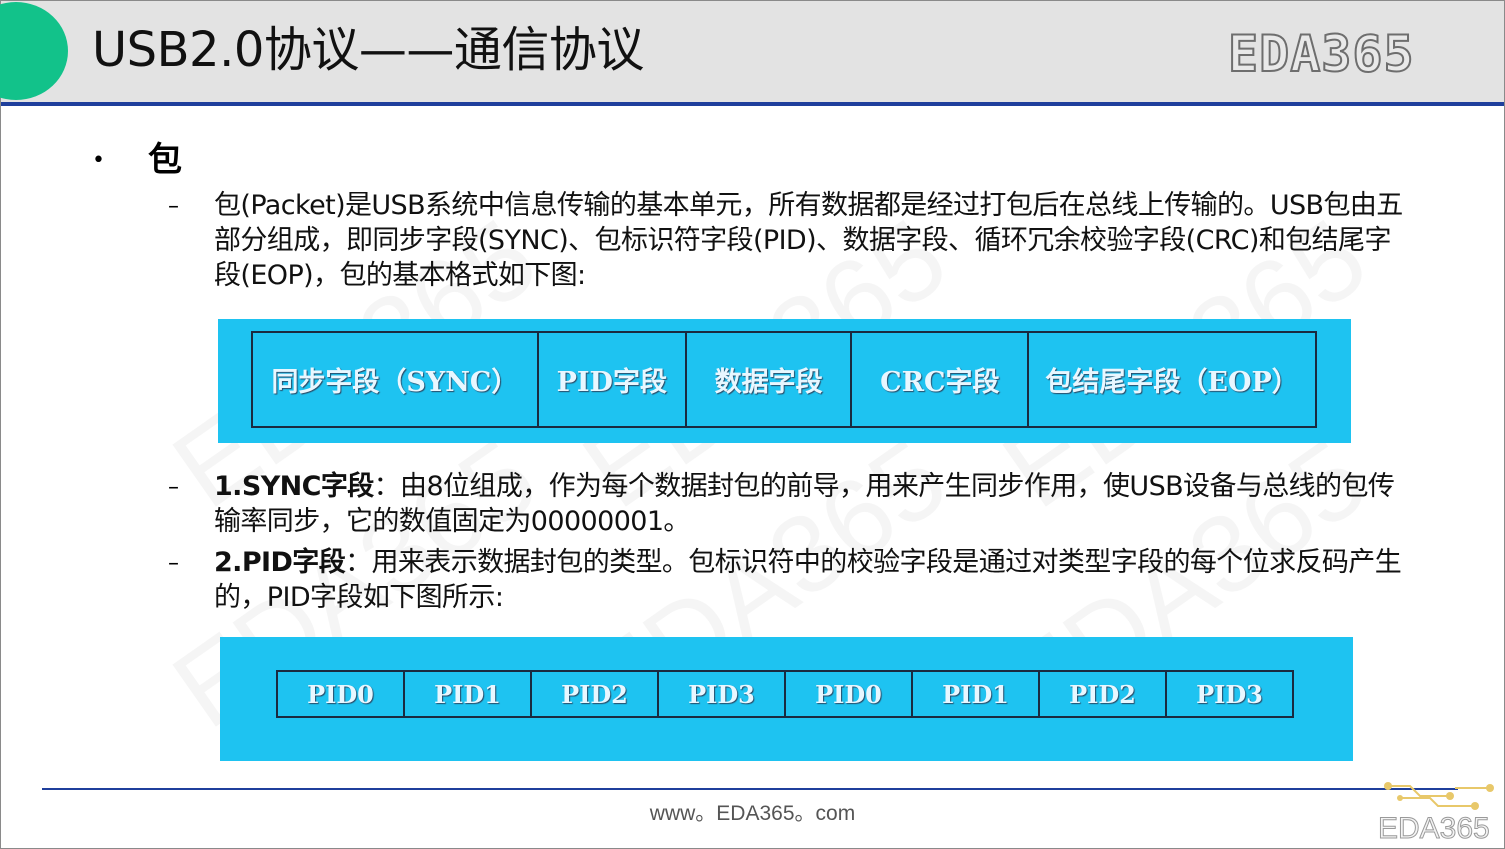 This screenshot has height=849, width=1505. I want to click on pid-bit: PID2, so click(595, 694).